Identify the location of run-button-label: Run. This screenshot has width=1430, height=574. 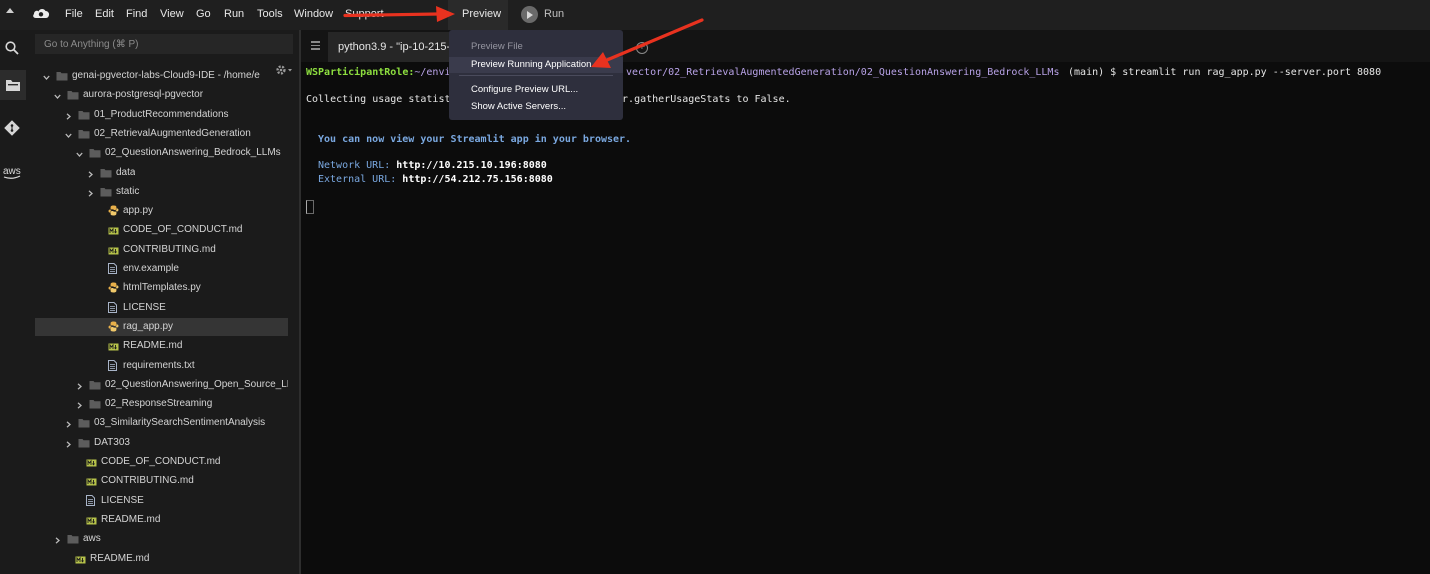
(554, 14).